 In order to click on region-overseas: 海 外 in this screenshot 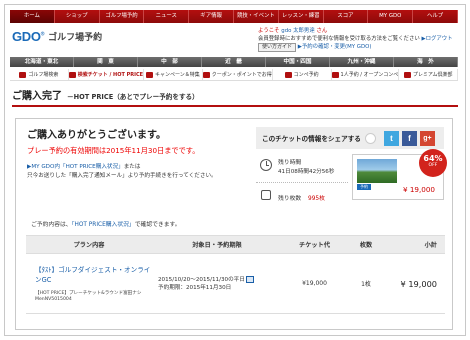, I will do `click(426, 62)`.